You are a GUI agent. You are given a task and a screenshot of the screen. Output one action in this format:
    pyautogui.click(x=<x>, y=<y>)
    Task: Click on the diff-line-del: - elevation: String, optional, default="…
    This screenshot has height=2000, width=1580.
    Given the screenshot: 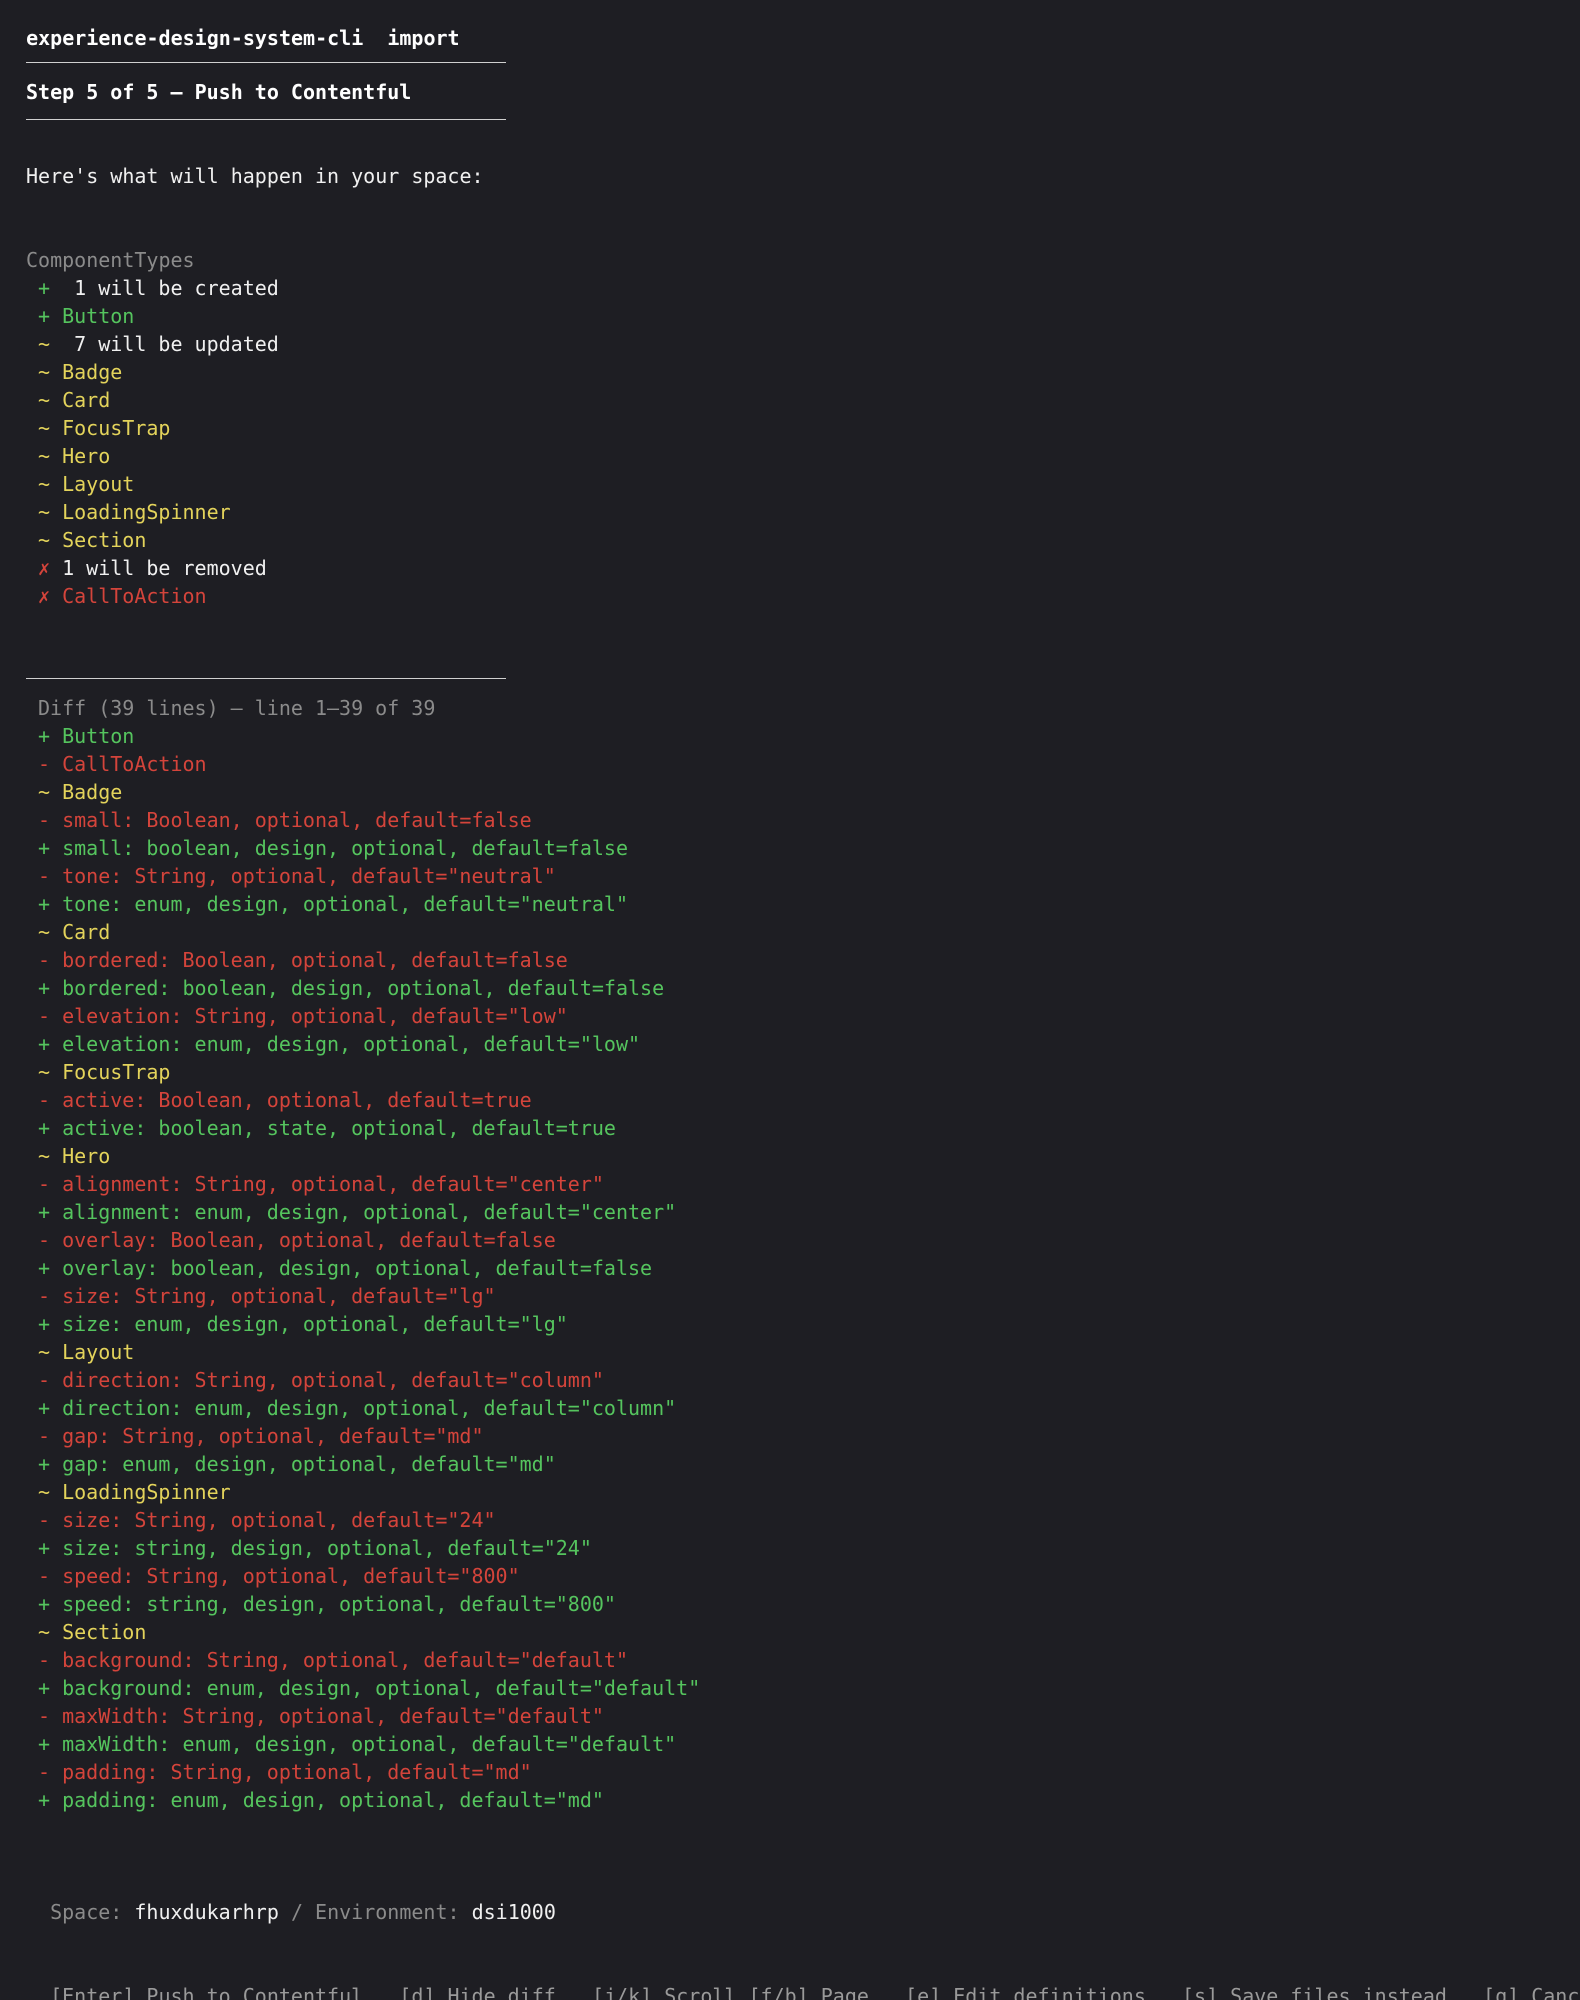 What is the action you would take?
    pyautogui.click(x=303, y=1016)
    